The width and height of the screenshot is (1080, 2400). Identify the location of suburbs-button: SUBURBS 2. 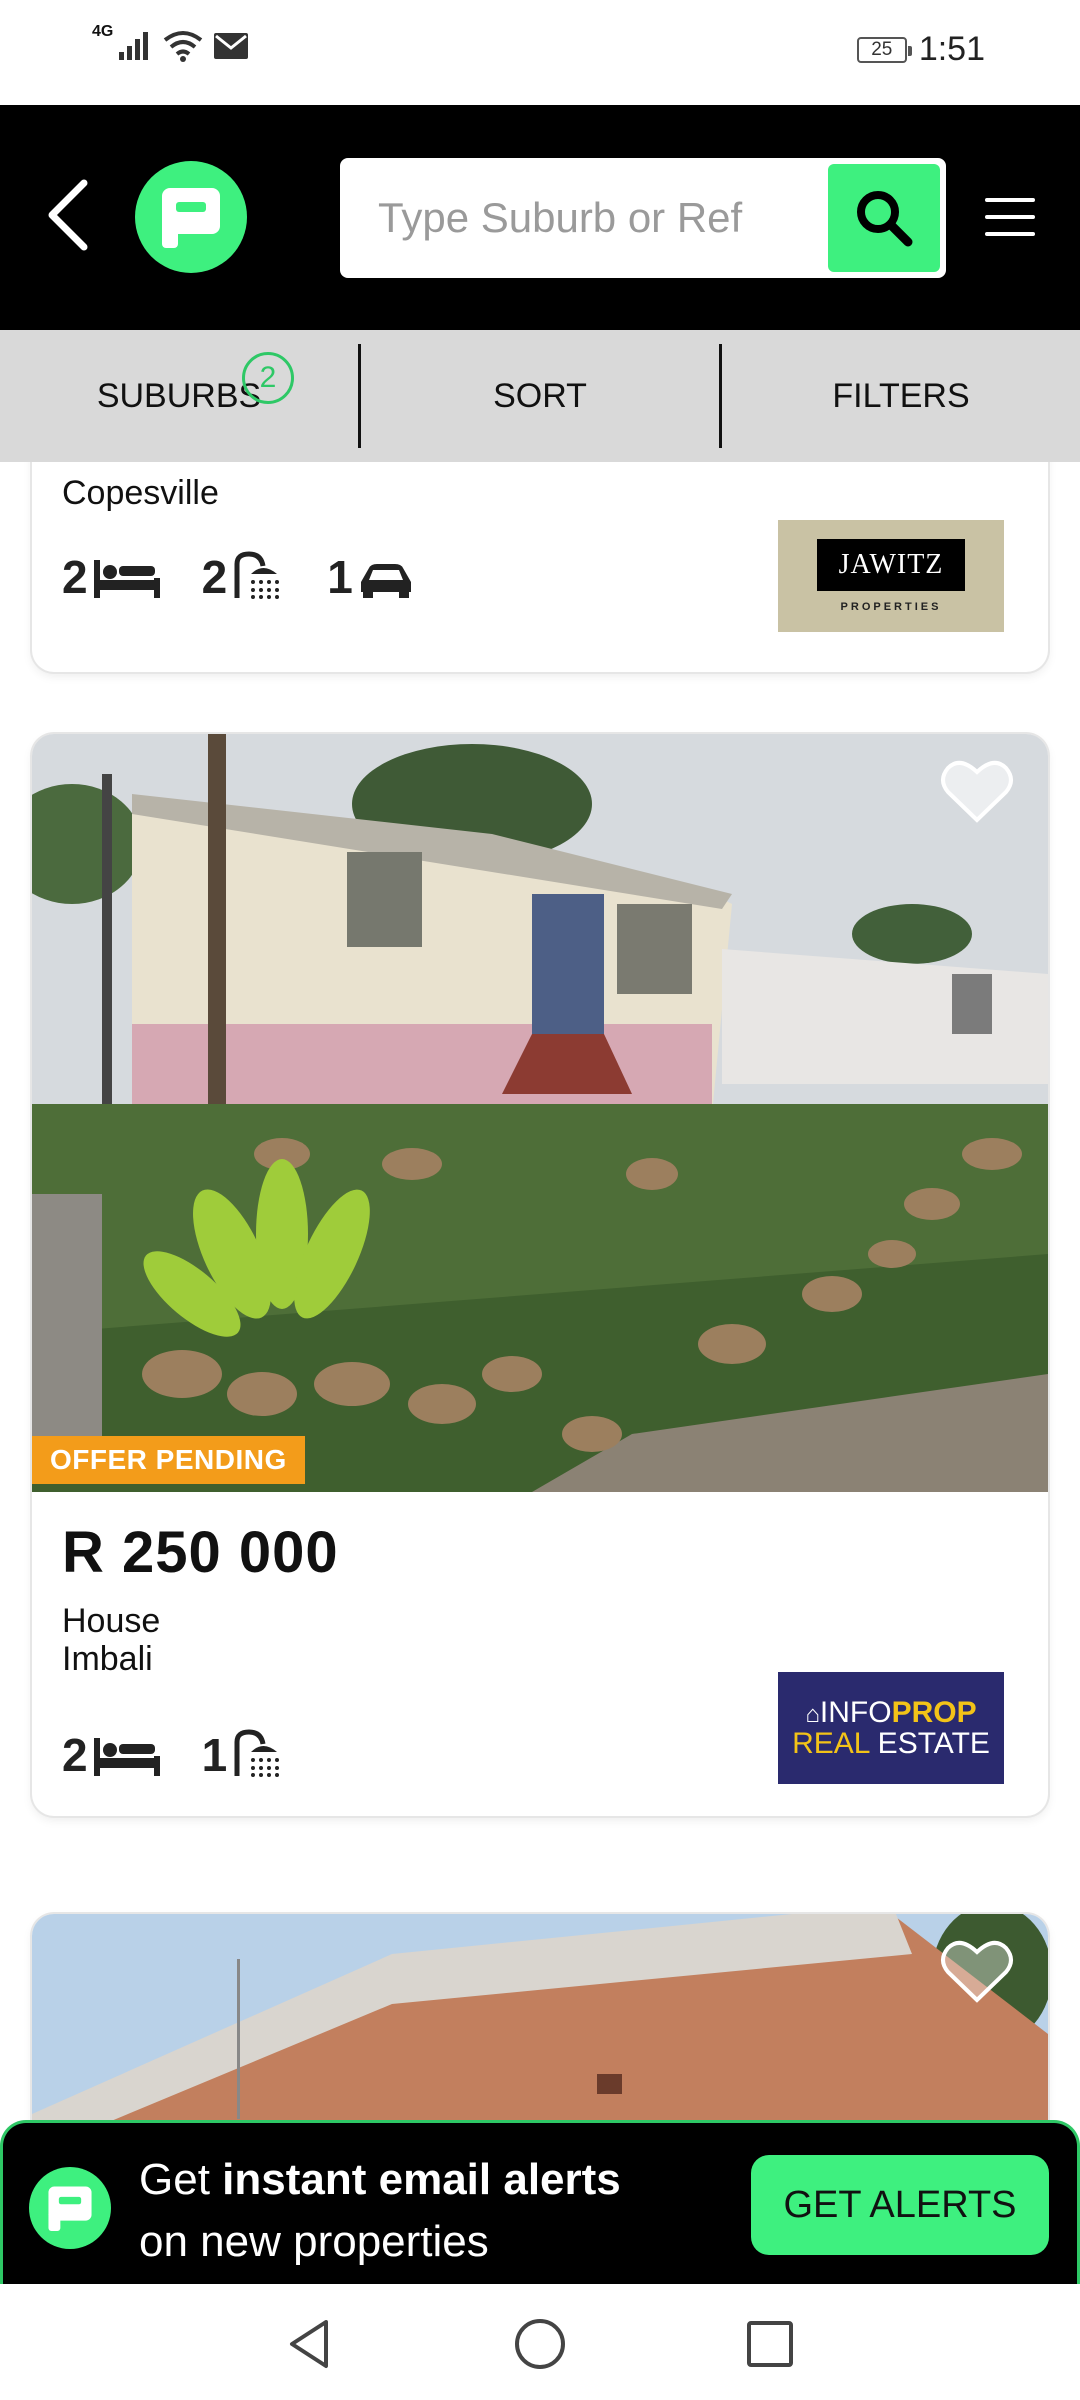
(179, 396).